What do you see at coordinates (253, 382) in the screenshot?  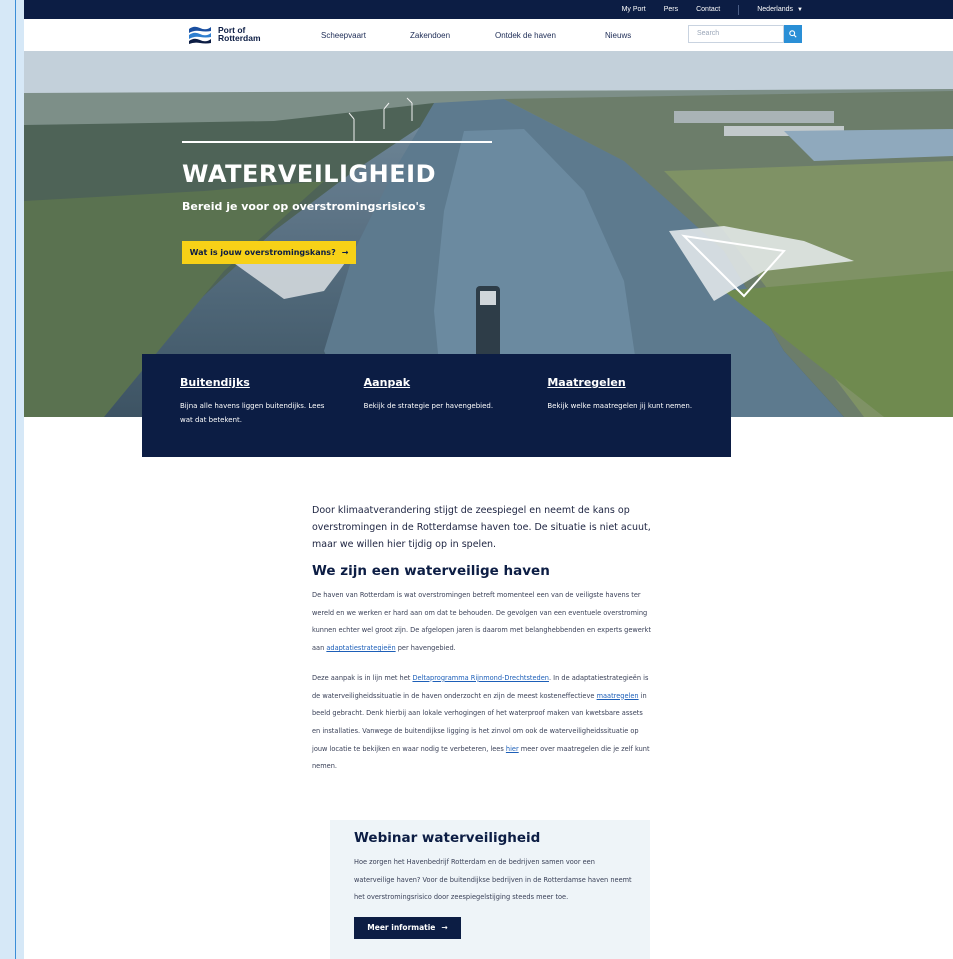 I see `card-buitendijks-link: Buitendijks` at bounding box center [253, 382].